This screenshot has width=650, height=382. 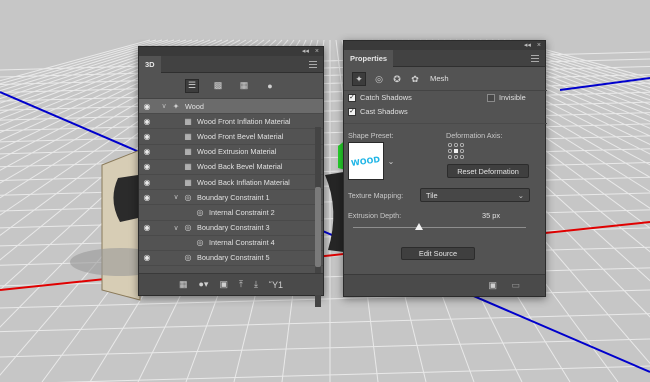 What do you see at coordinates (444, 58) in the screenshot?
I see `properties-tab-bar: Properties` at bounding box center [444, 58].